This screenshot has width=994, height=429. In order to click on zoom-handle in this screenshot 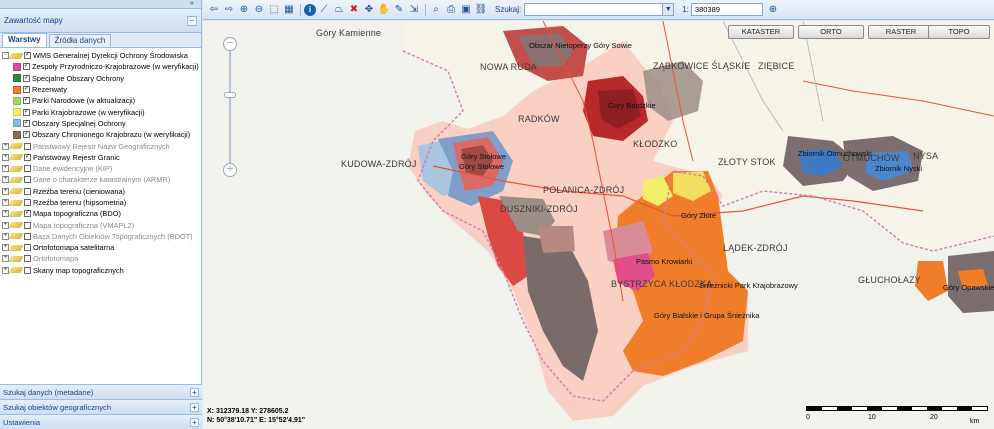, I will do `click(230, 95)`.